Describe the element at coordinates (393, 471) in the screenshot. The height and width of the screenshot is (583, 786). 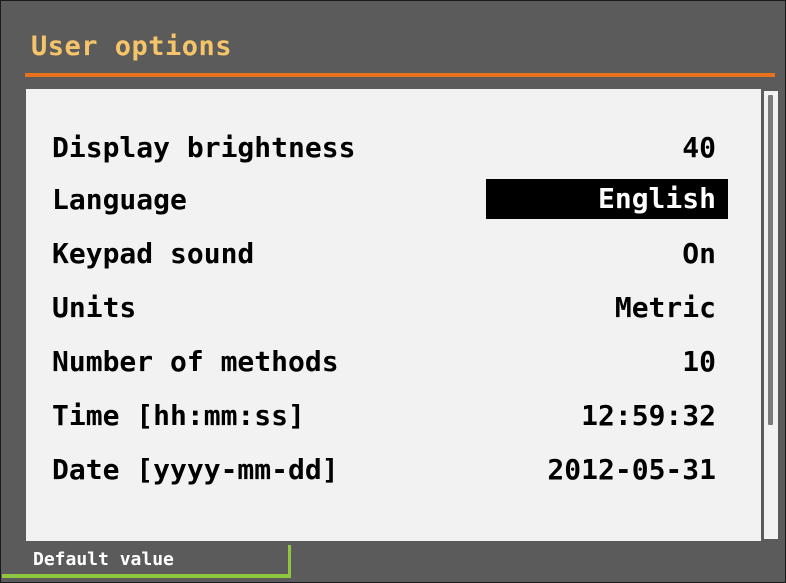
I see `option-row-date: Date [yyyy-mm-dd] 2012-05-31` at that location.